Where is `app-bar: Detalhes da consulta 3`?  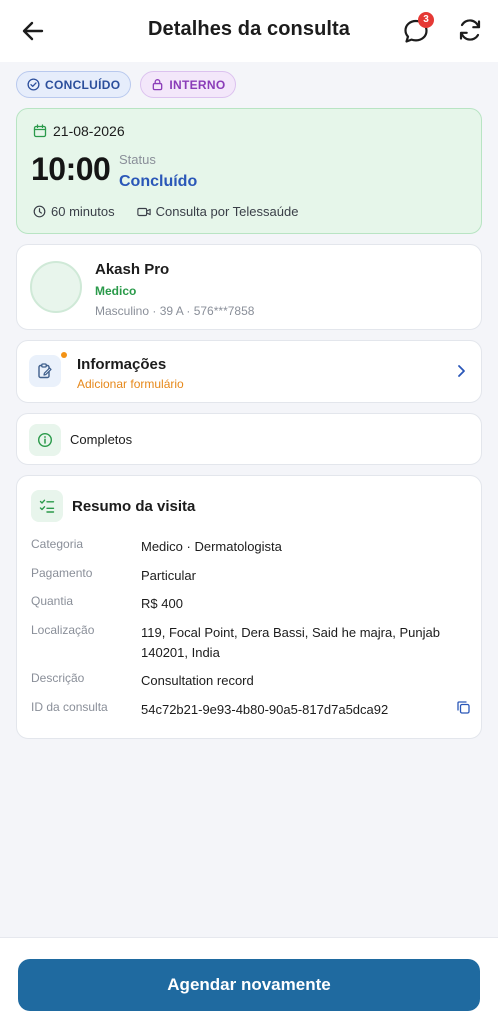
app-bar: Detalhes da consulta 3 is located at coordinates (249, 31).